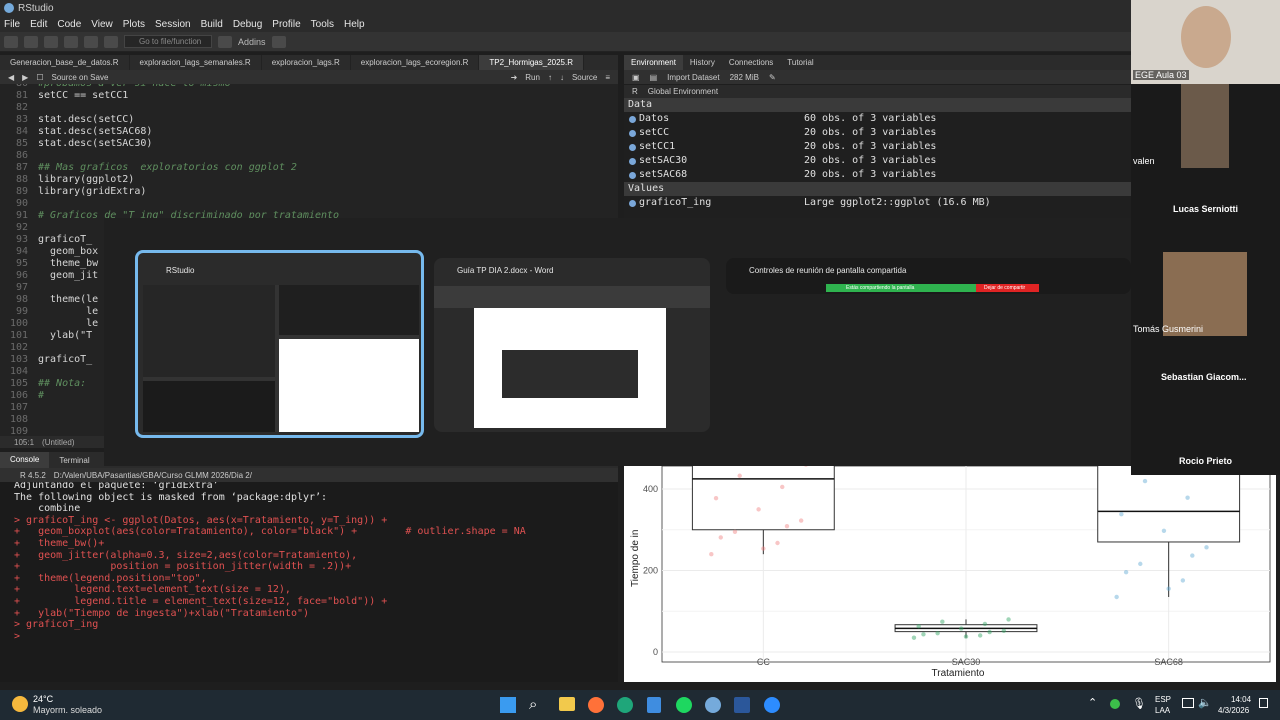 Image resolution: width=1280 pixels, height=720 pixels. Describe the element at coordinates (309, 204) in the screenshot. I see `code-line: 90` at that location.